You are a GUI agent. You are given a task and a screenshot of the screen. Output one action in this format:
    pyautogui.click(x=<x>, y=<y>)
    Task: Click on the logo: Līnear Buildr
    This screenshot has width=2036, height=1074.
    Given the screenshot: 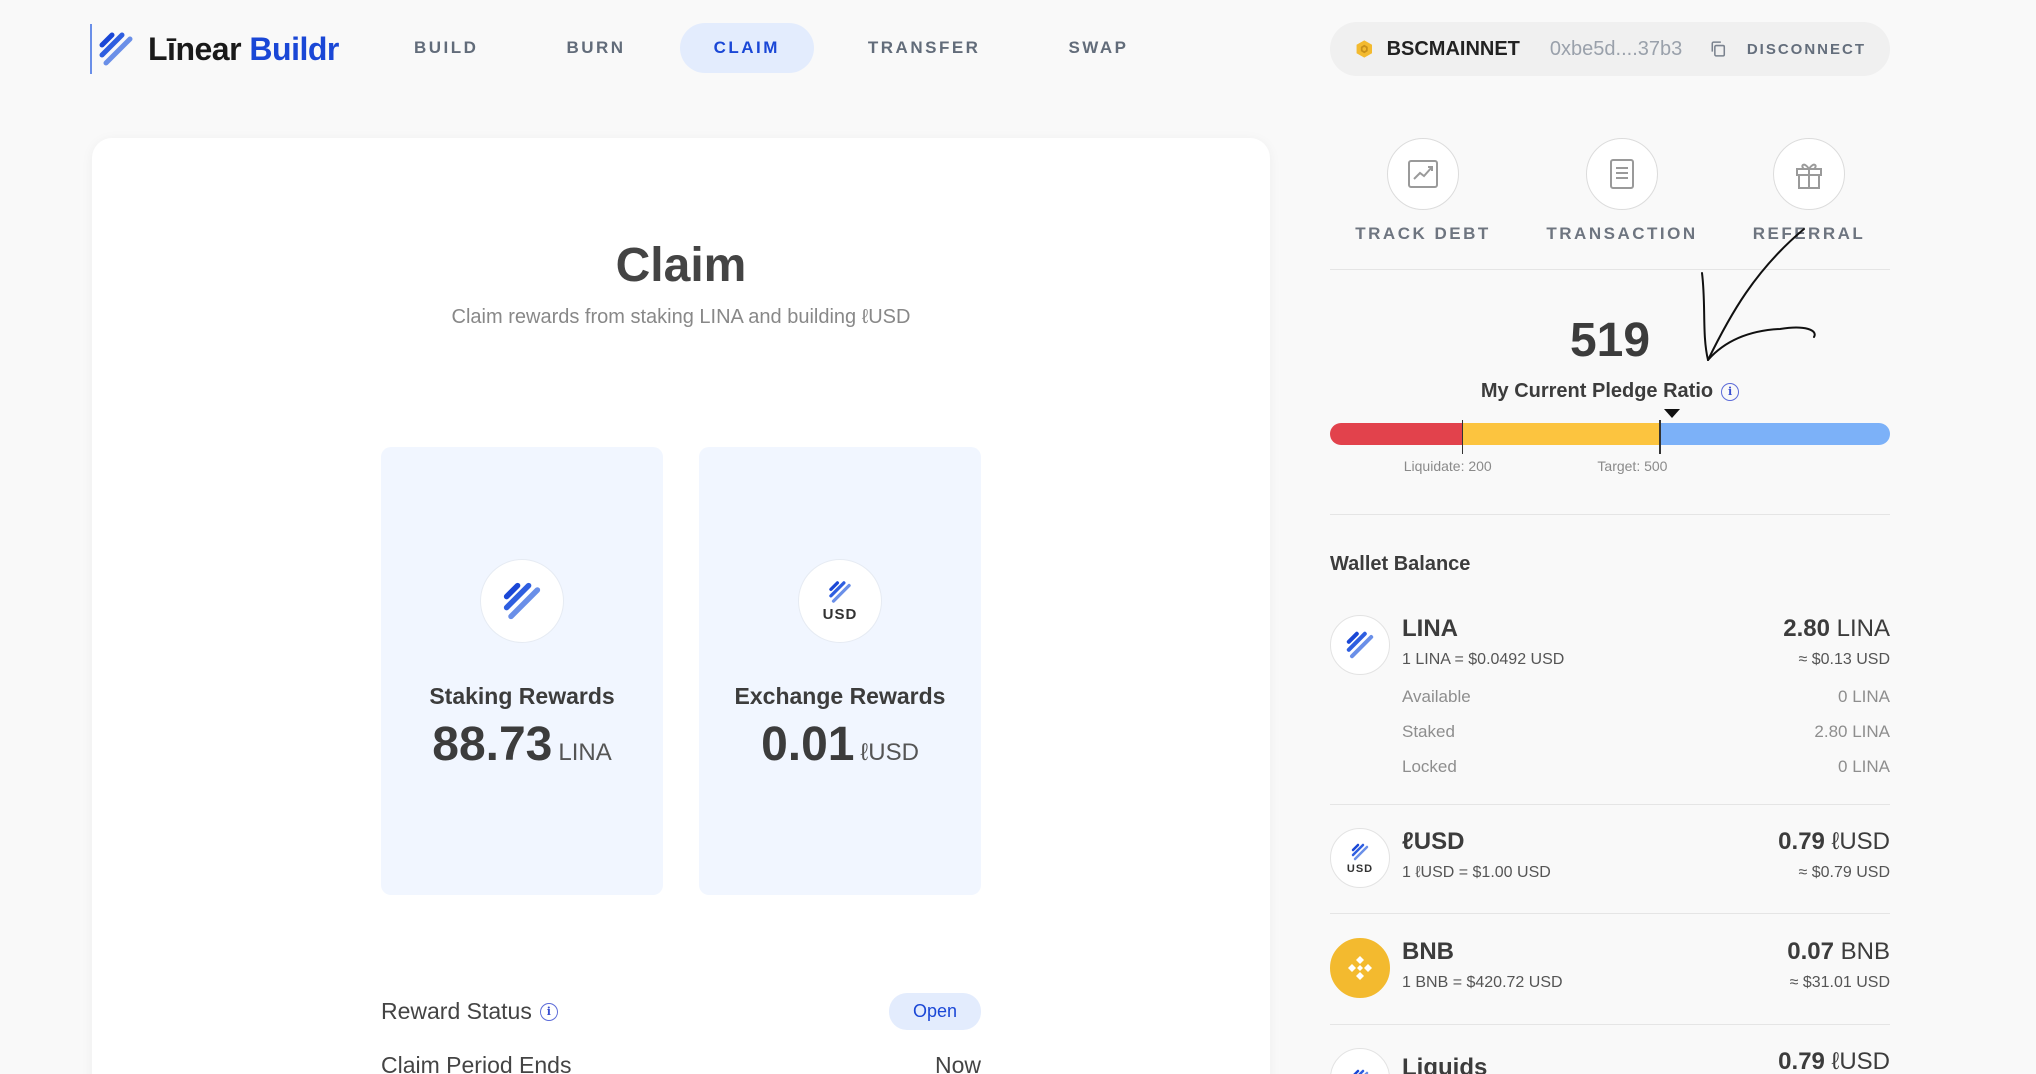 What is the action you would take?
    pyautogui.click(x=214, y=49)
    